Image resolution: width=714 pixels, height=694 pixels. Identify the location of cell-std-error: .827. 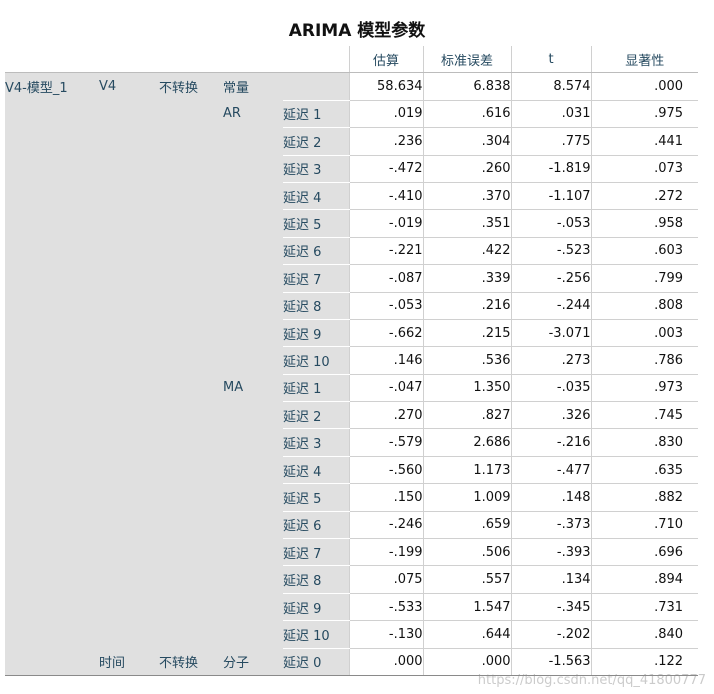
(467, 415).